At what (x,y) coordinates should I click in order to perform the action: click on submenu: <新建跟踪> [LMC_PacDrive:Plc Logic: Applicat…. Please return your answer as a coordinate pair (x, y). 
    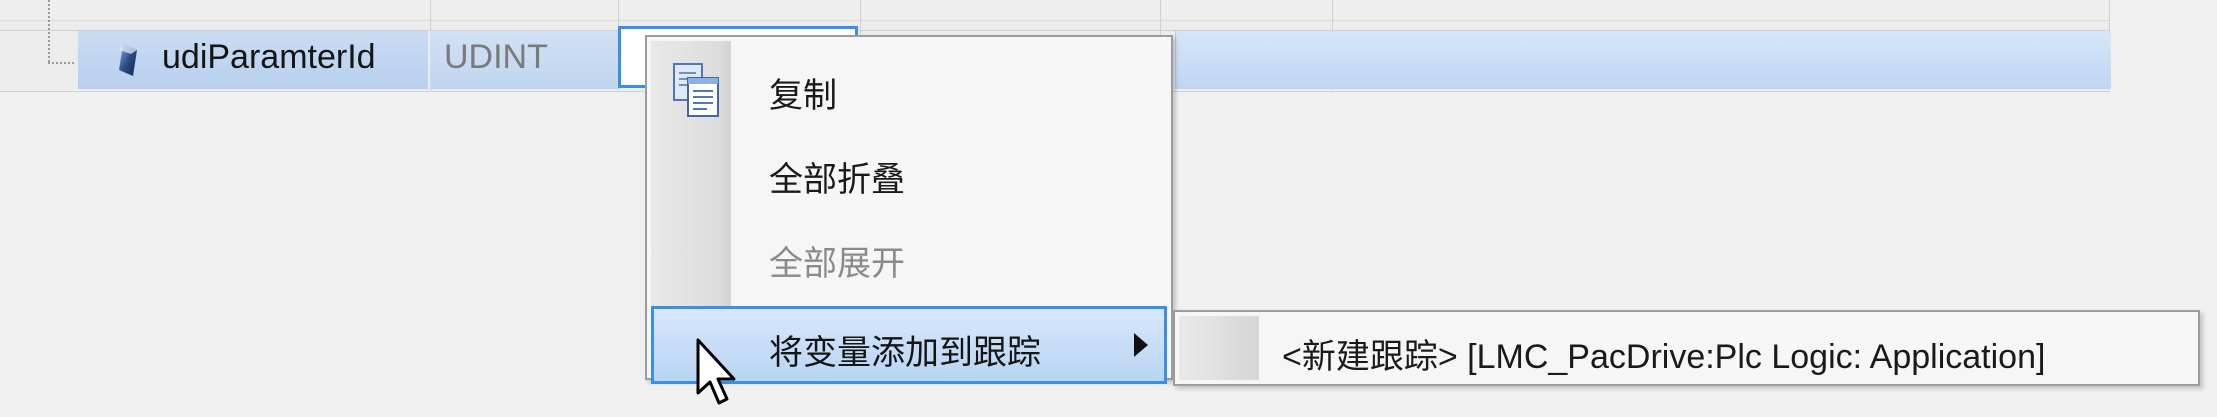
    Looking at the image, I should click on (1686, 348).